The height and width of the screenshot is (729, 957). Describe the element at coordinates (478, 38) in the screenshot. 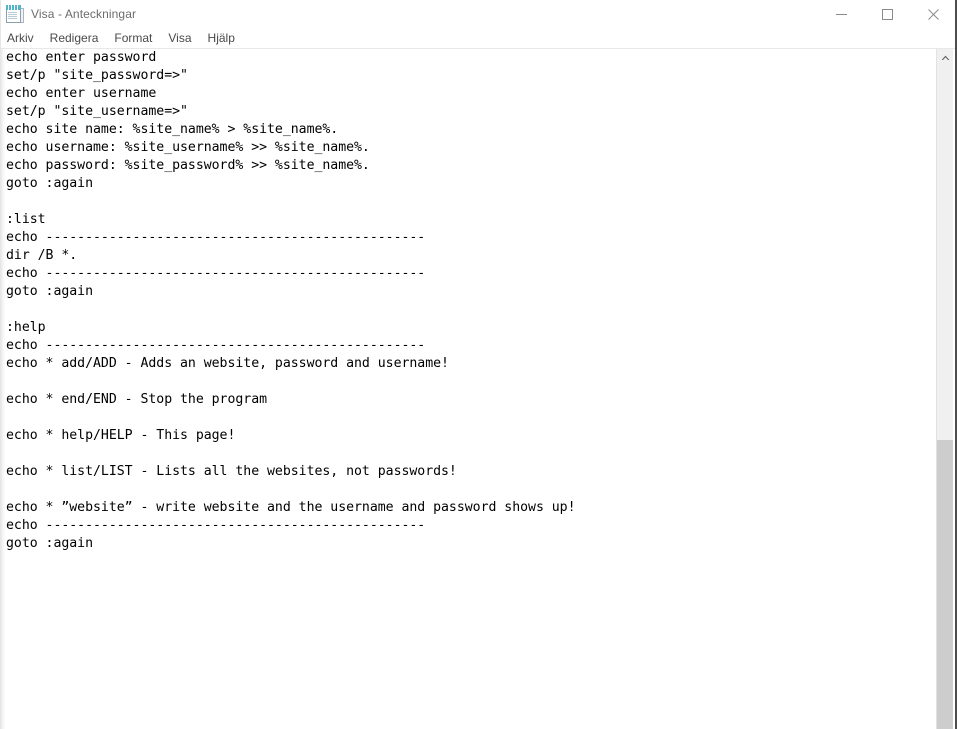

I see `menu-bar: Arkiv Redigera Format Visa Hjälp` at that location.